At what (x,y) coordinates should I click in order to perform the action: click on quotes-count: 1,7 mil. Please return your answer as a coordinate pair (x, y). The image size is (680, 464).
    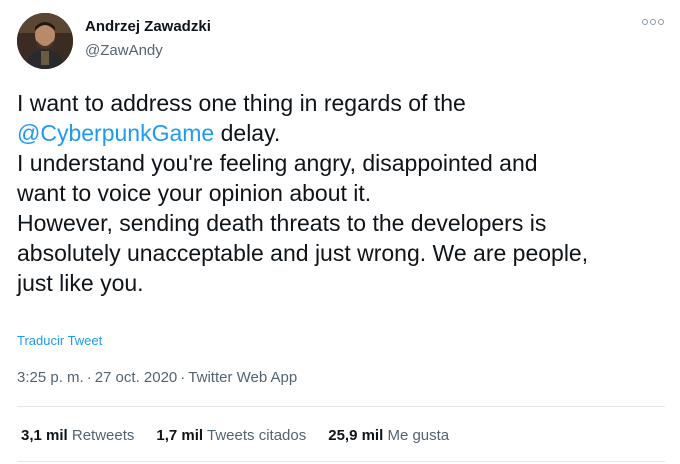
    Looking at the image, I should click on (180, 435).